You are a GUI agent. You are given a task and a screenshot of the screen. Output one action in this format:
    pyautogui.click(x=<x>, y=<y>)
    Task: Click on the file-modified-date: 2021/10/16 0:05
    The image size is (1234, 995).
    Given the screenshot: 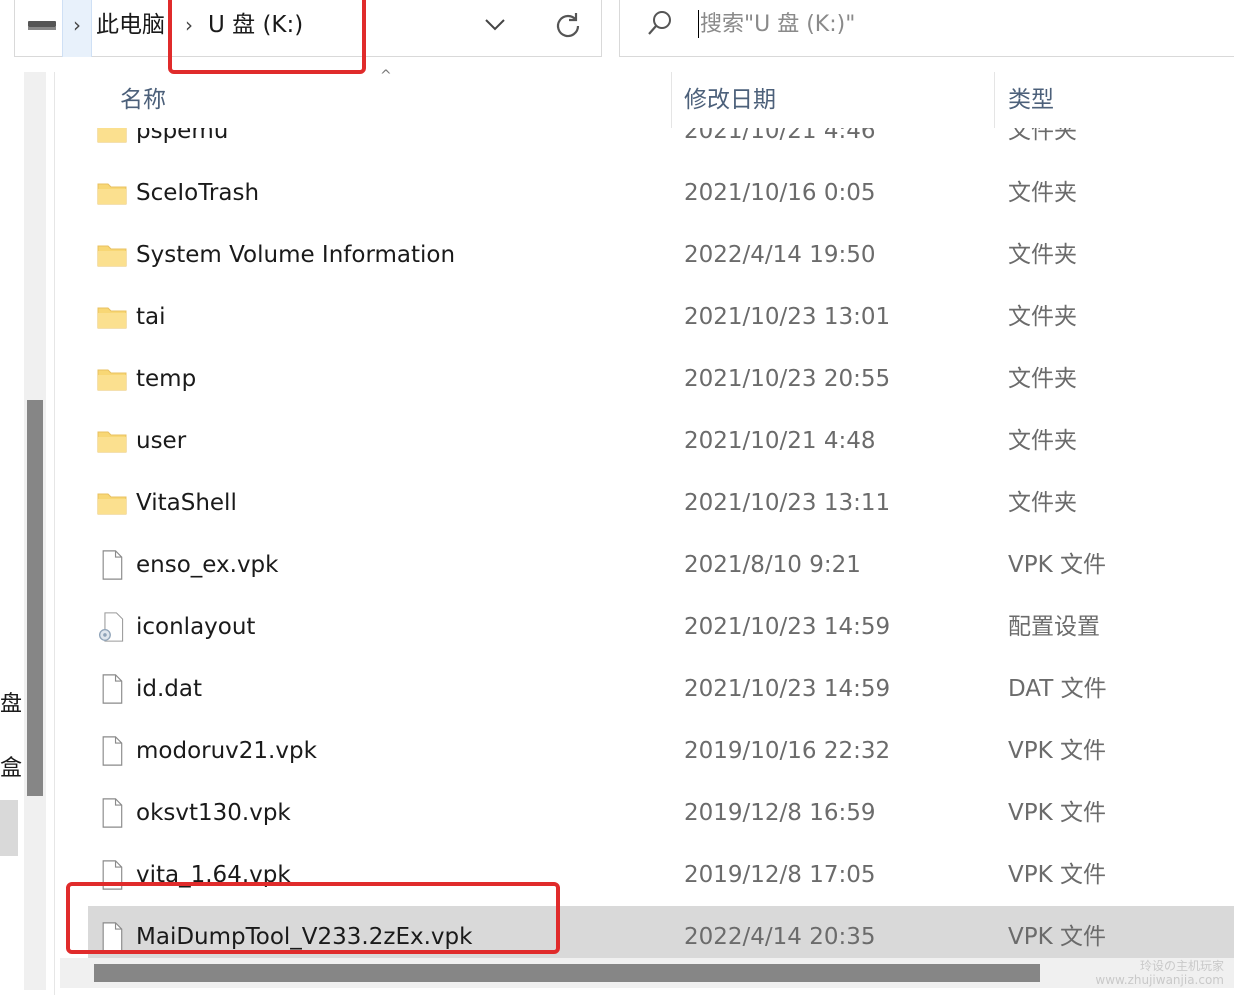 What is the action you would take?
    pyautogui.click(x=780, y=193)
    